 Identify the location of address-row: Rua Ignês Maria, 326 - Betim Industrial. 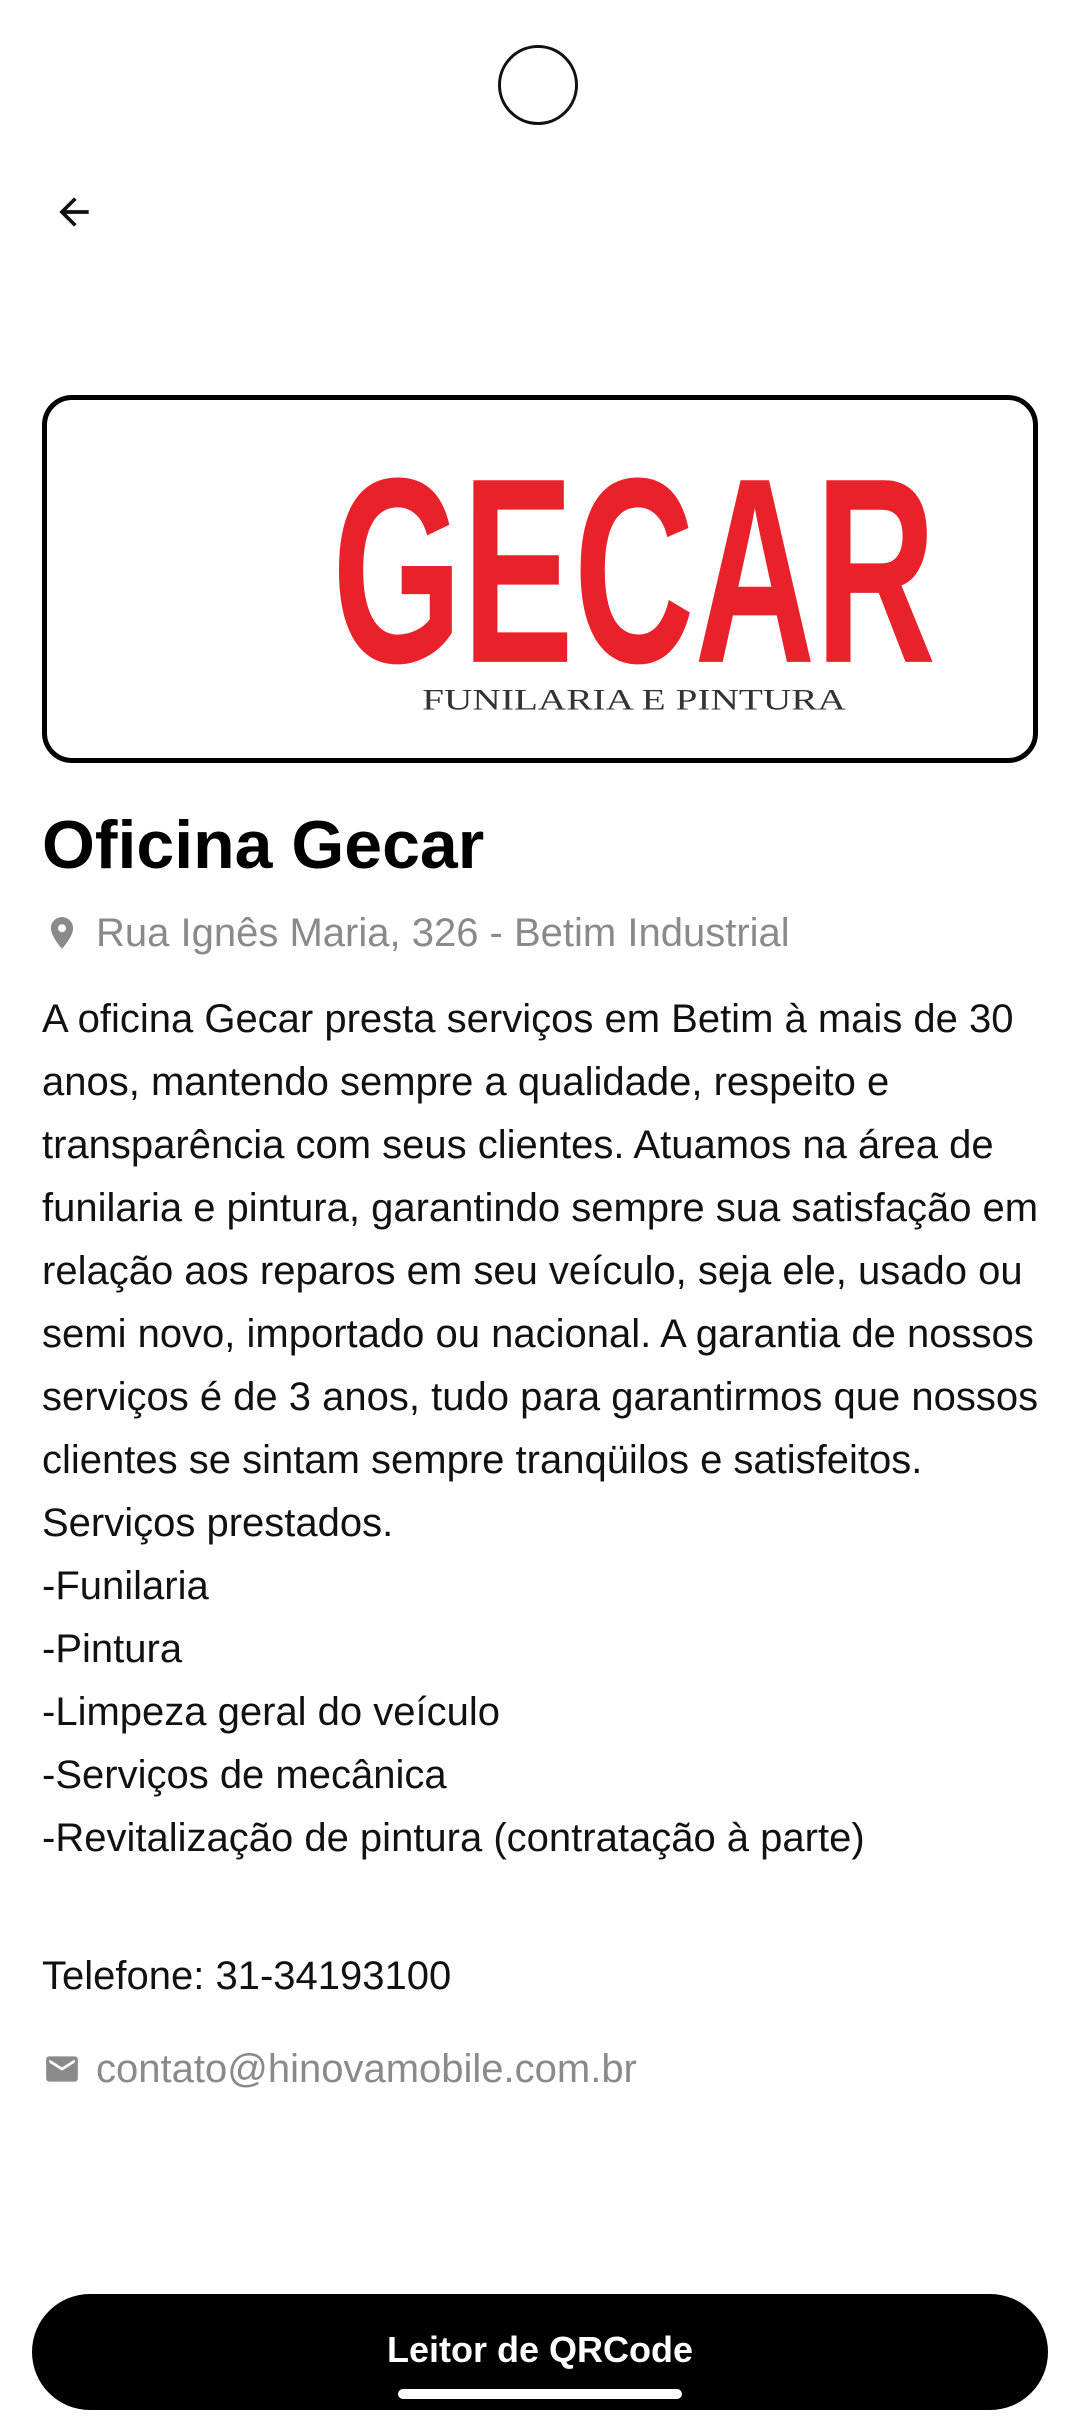
(416, 933).